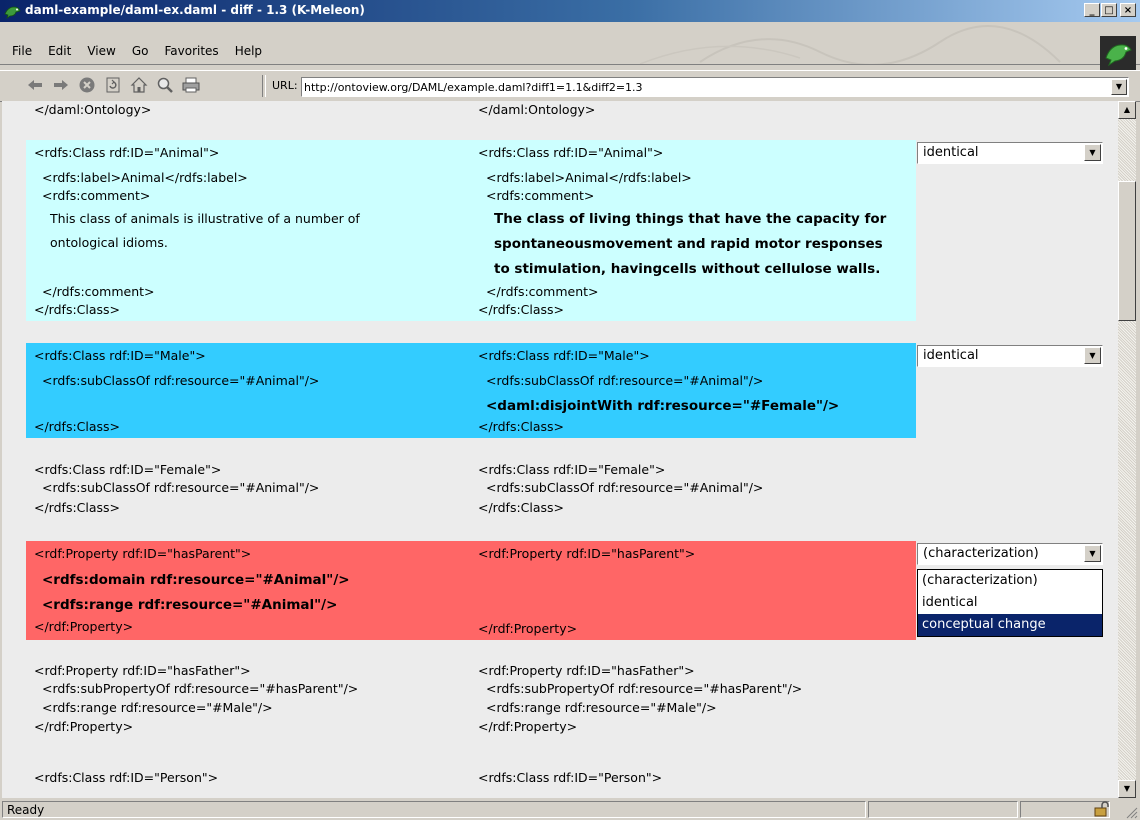  I want to click on status-progress-panel, so click(943, 809).